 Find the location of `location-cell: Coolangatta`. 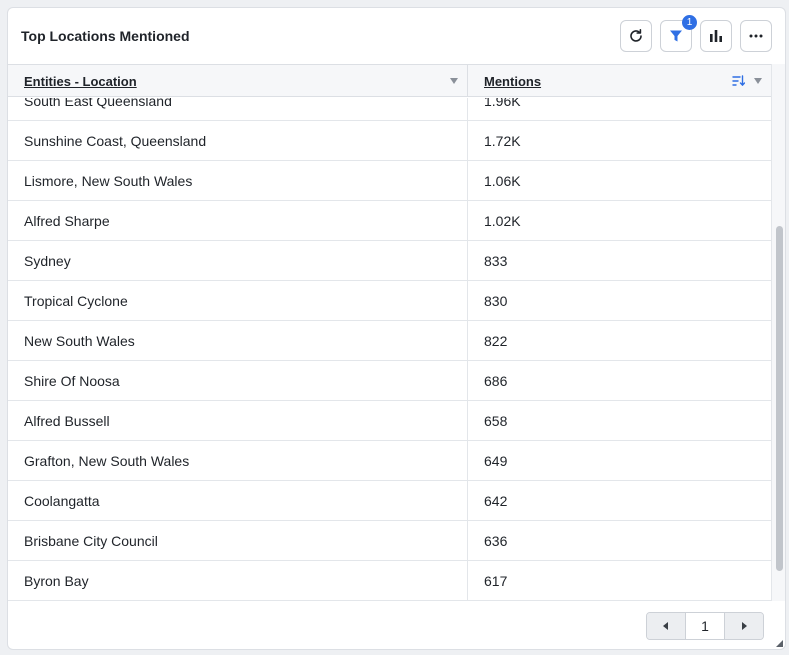

location-cell: Coolangatta is located at coordinates (238, 500).